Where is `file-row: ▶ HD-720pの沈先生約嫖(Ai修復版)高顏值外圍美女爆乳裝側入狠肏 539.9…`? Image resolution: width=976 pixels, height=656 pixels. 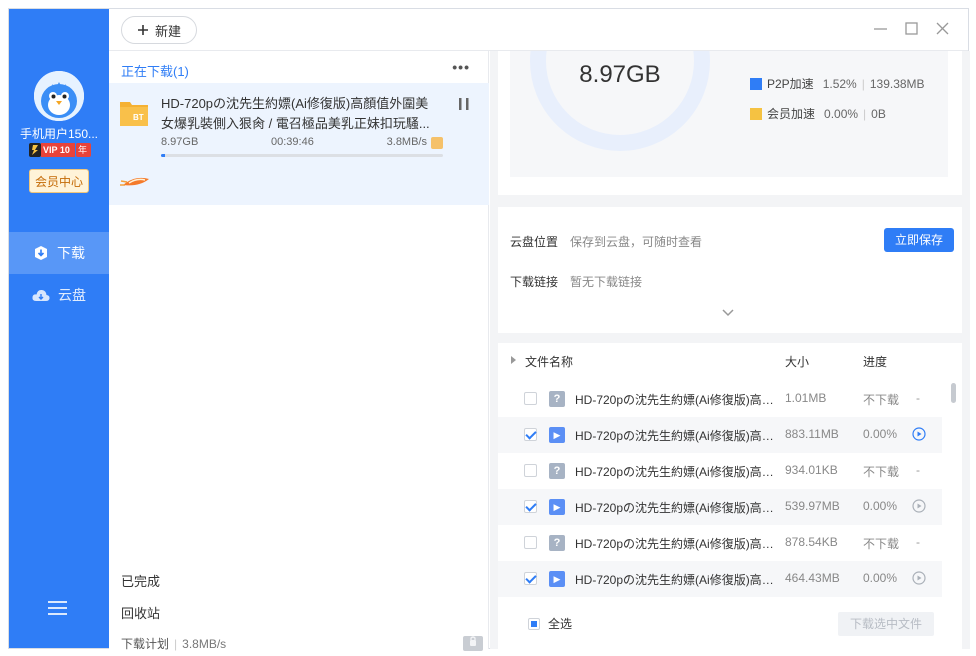 file-row: ▶ HD-720pの沈先生約嫖(Ai修復版)高顏值外圍美女爆乳裝側入狠肏 539.9… is located at coordinates (720, 507).